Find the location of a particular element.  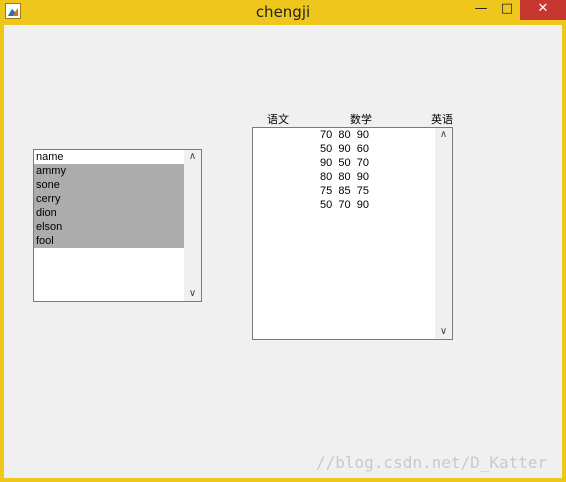

title-bar: chengji — □ ✕ is located at coordinates (283, 12).